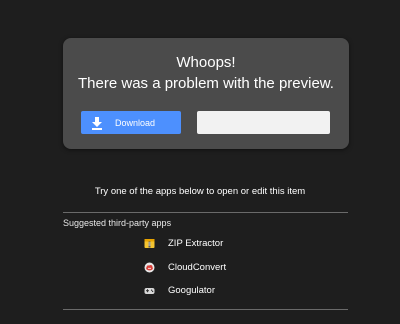  I want to click on download-button: Download, so click(131, 122).